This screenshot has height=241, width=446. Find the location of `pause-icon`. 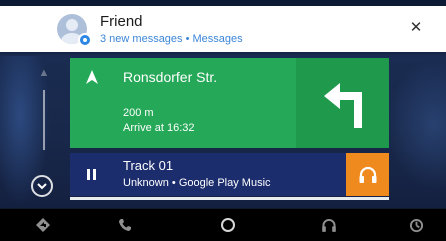

pause-icon is located at coordinates (92, 174).